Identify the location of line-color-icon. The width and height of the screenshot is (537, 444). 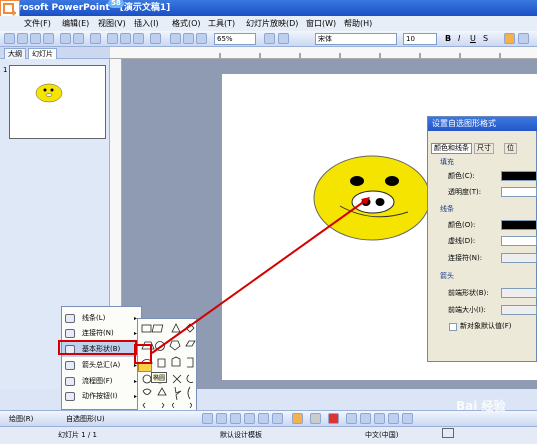
(315, 418).